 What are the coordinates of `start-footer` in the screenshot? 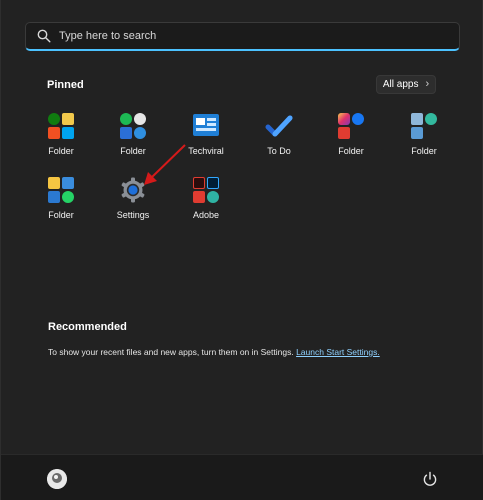 It's located at (242, 477).